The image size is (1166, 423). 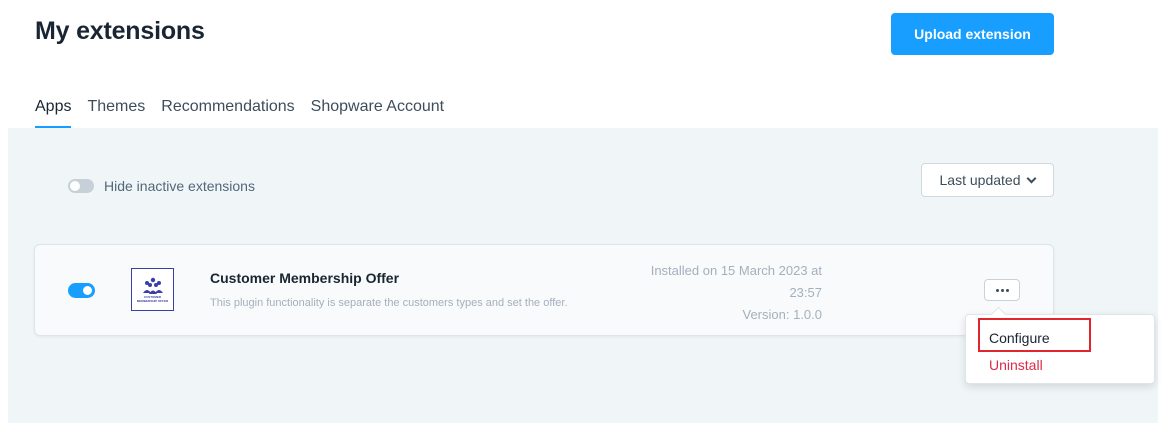 I want to click on more-actions-button, so click(x=1002, y=290).